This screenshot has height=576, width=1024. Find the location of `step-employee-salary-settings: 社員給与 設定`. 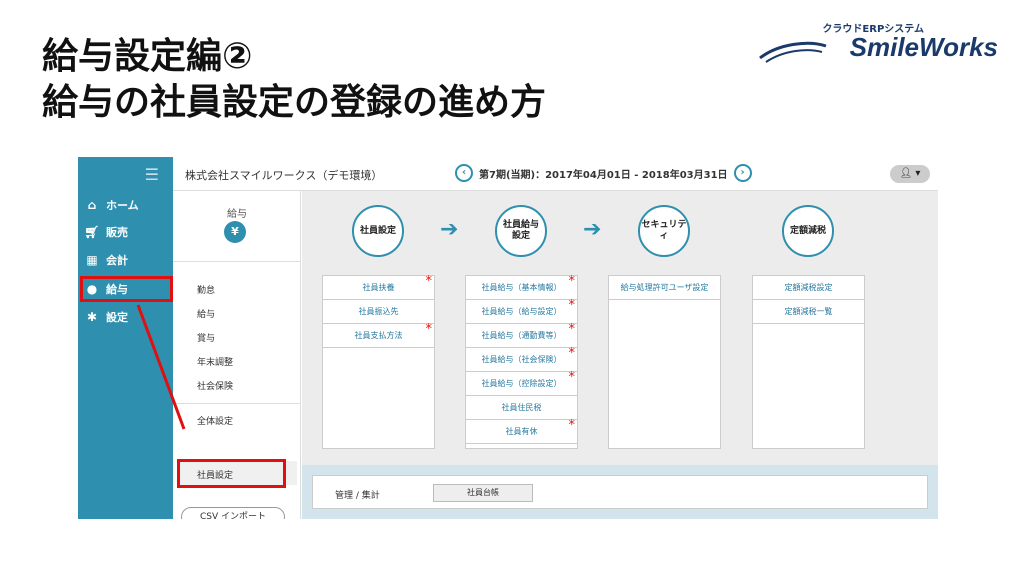

step-employee-salary-settings: 社員給与 設定 is located at coordinates (521, 231).